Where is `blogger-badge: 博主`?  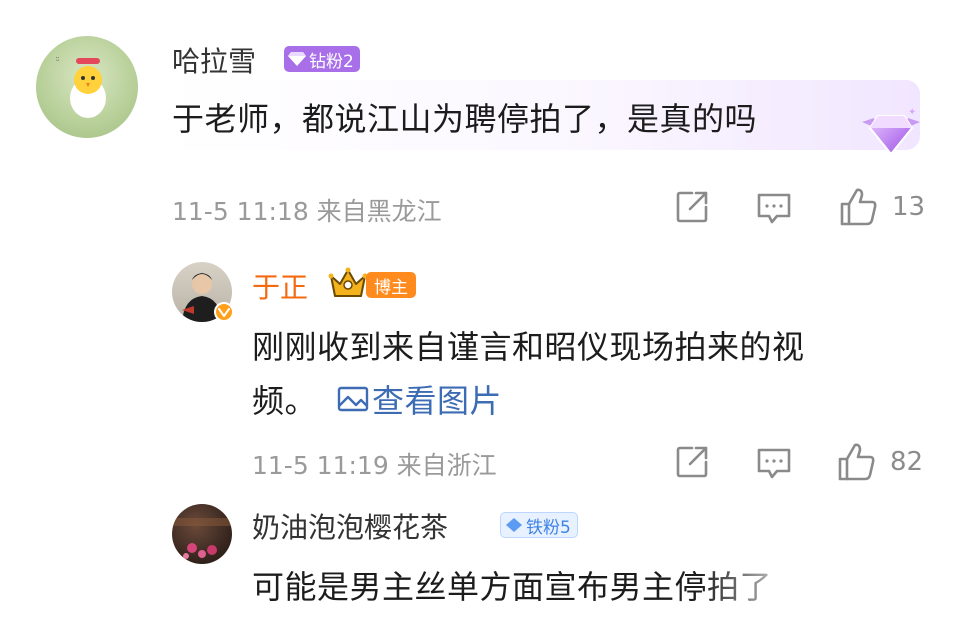
blogger-badge: 博主 is located at coordinates (391, 285).